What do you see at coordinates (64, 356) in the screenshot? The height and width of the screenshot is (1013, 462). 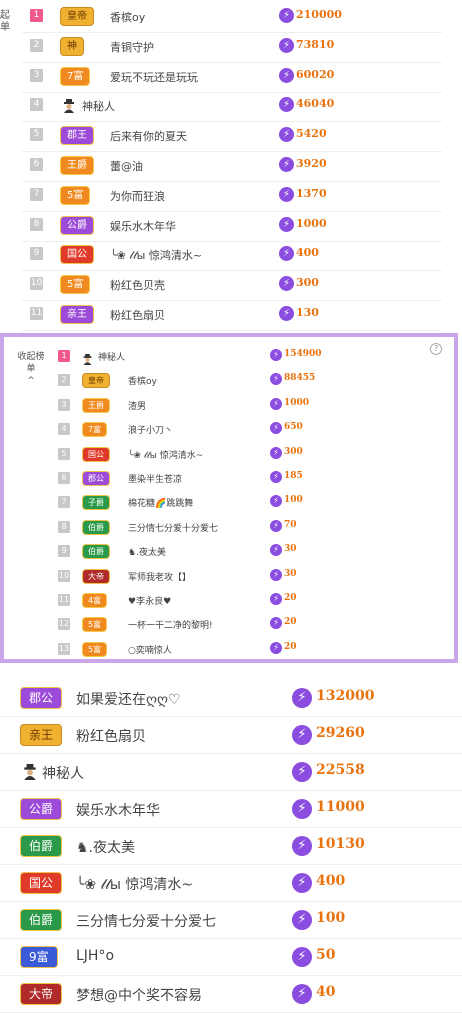 I see `rank-number: 1` at bounding box center [64, 356].